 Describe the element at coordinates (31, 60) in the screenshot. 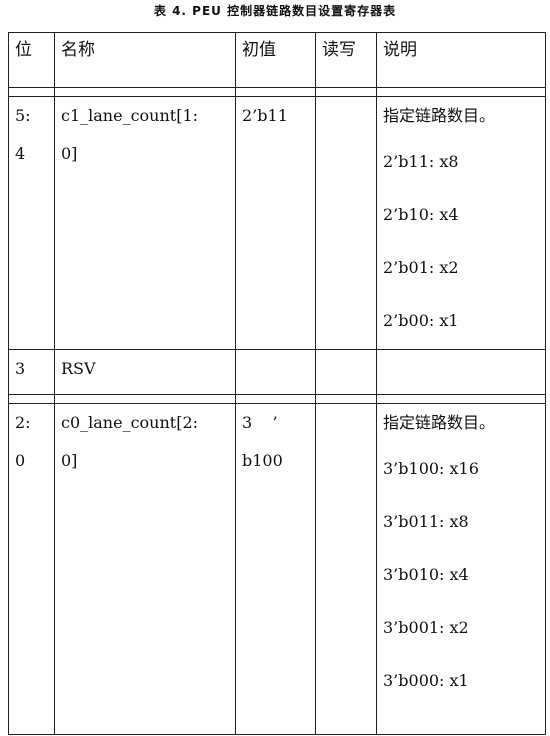

I see `header-bit: 位` at that location.